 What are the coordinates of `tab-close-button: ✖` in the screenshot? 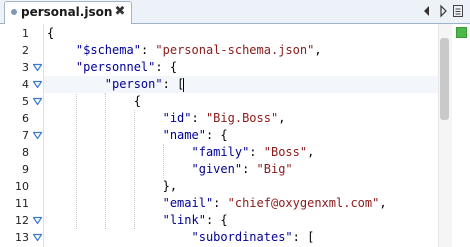 It's located at (120, 12).